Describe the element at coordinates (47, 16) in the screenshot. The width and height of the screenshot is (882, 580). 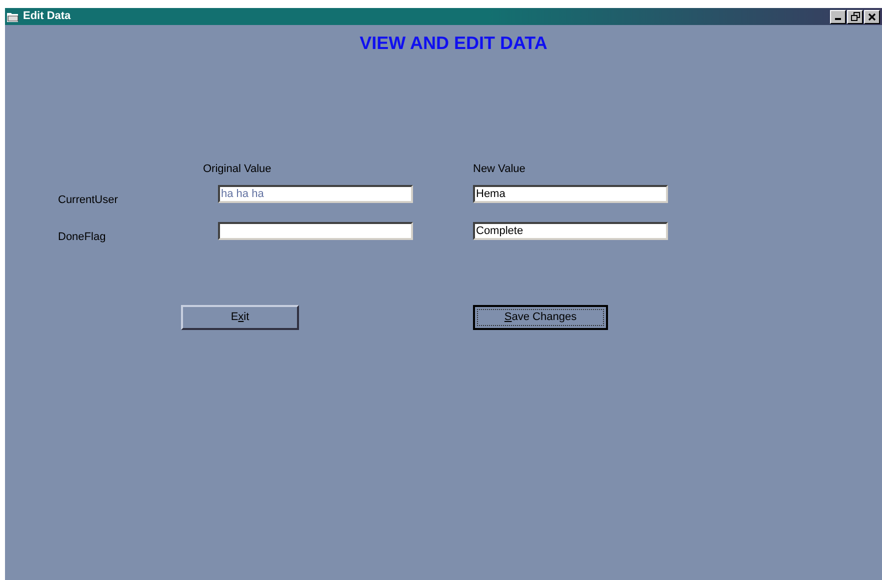
I see `window-title: Edit Data` at that location.